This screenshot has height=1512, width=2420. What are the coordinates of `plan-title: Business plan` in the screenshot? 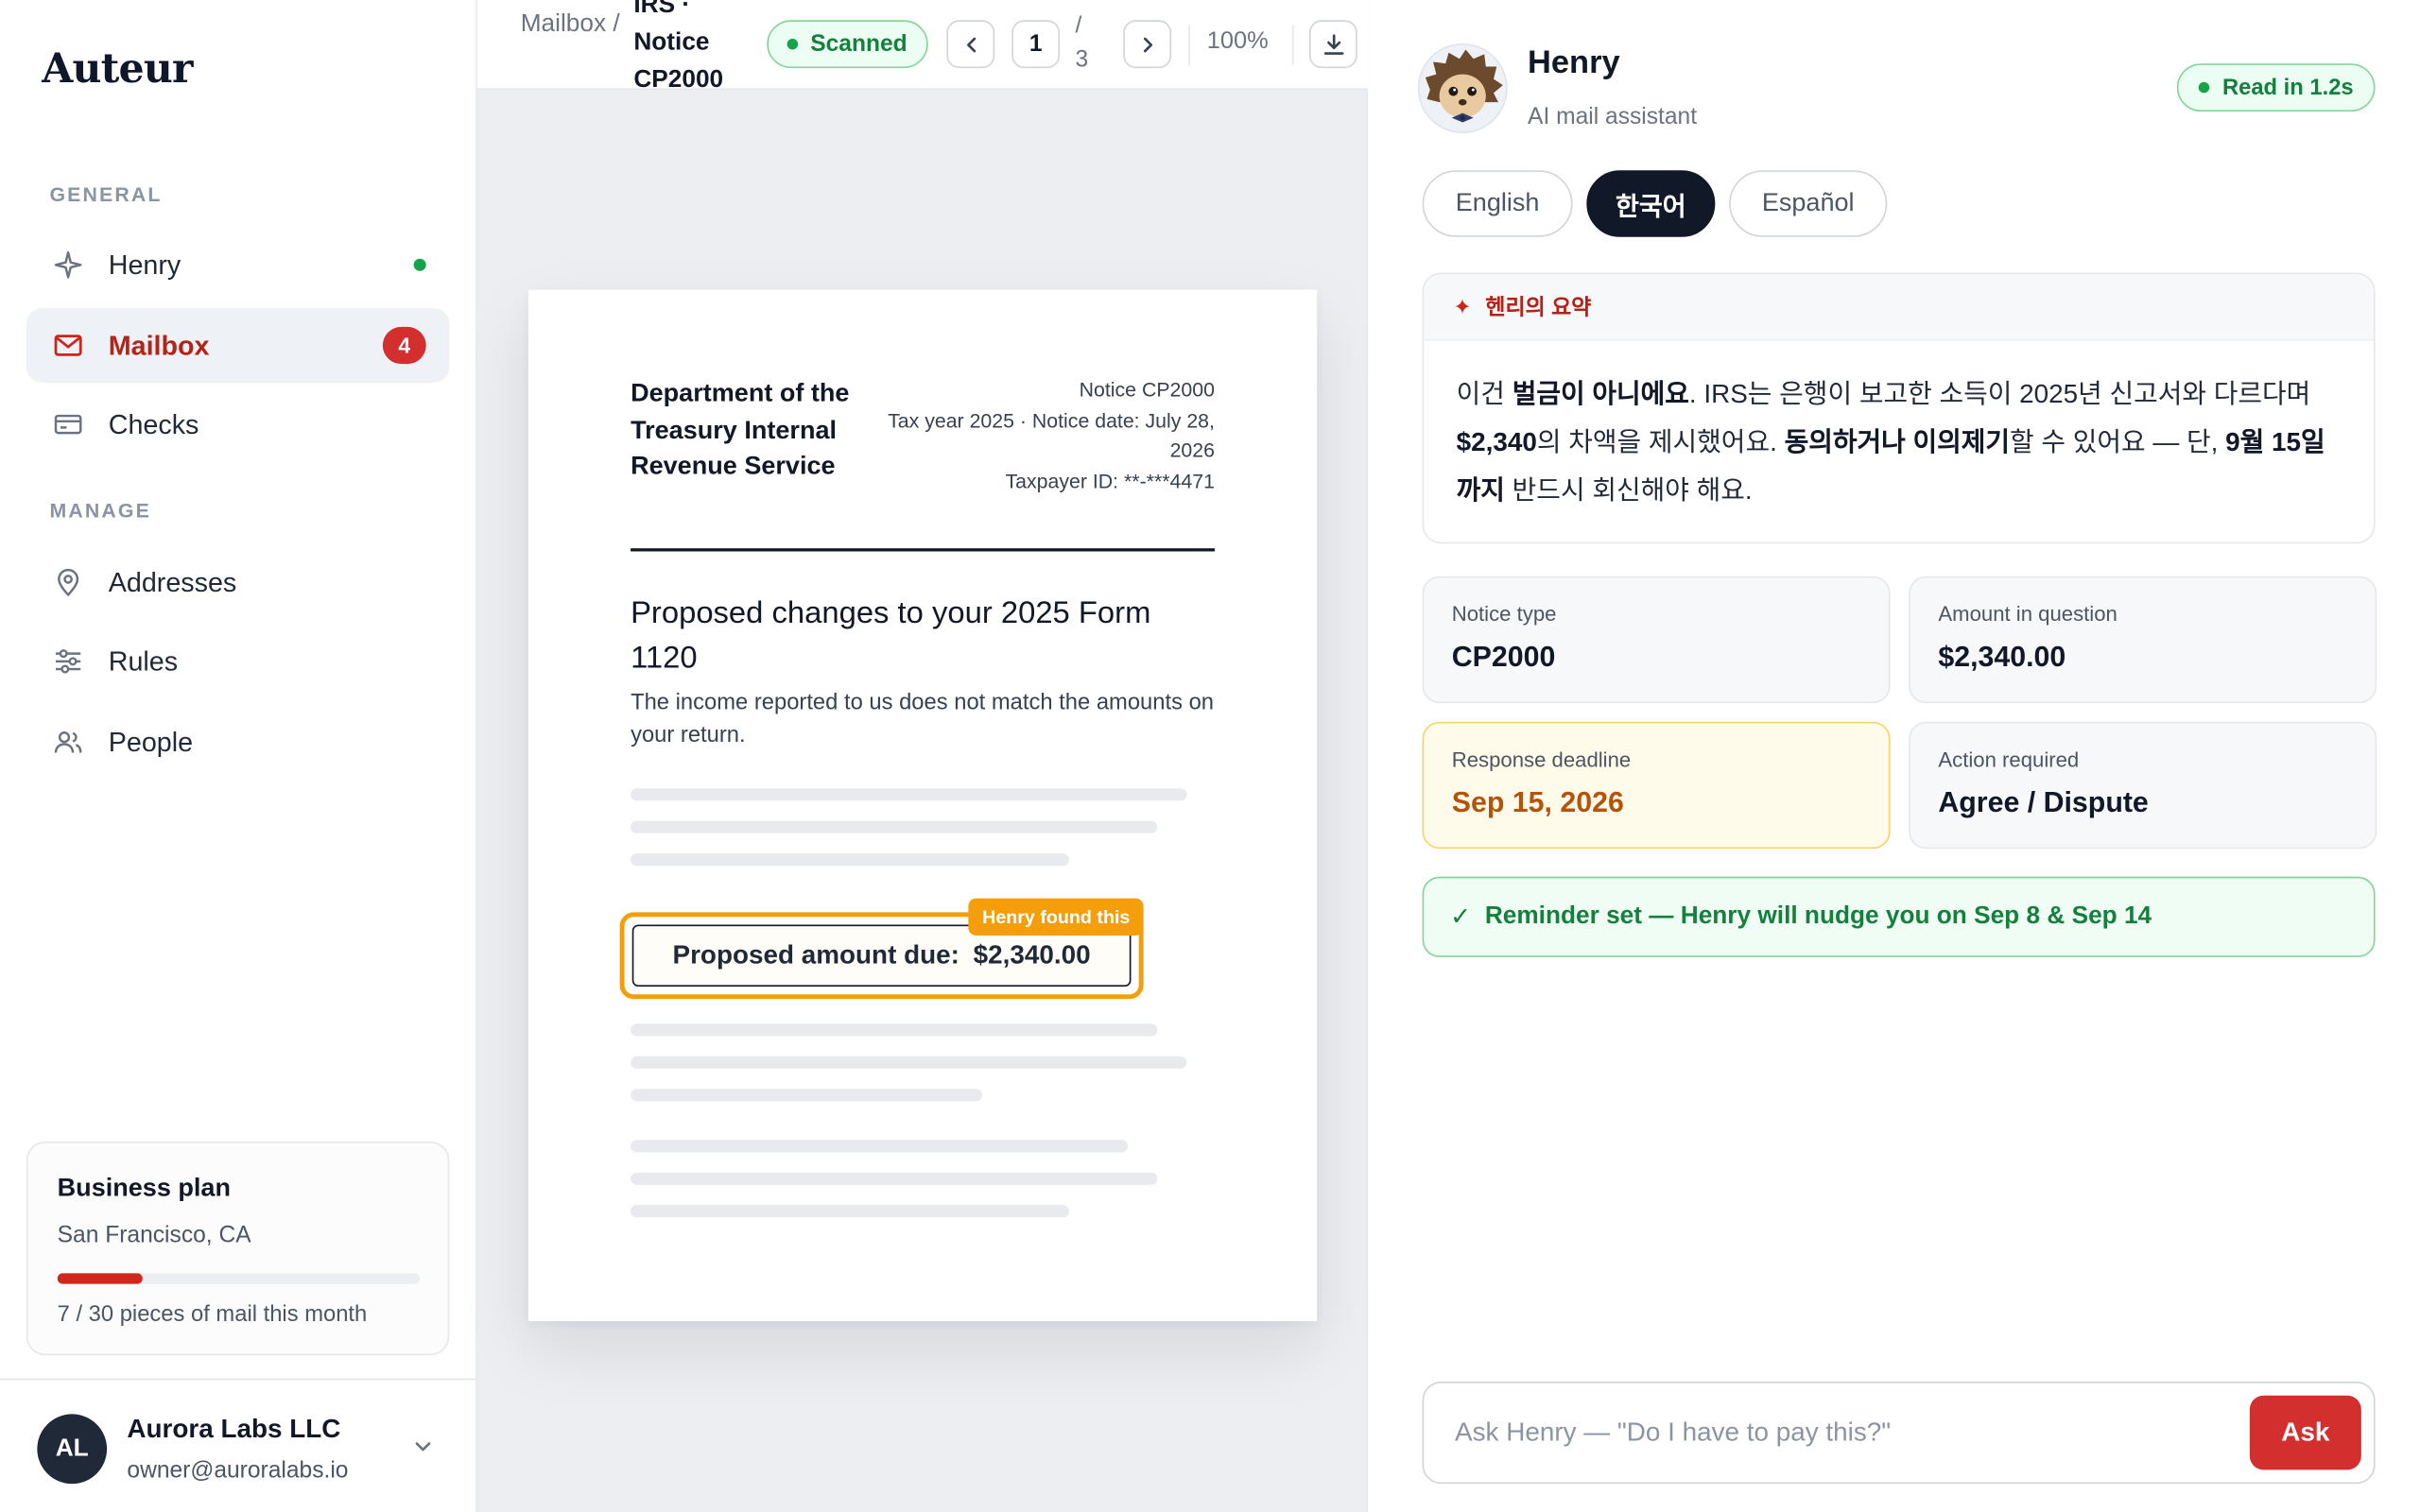 It's located at (145, 1188).